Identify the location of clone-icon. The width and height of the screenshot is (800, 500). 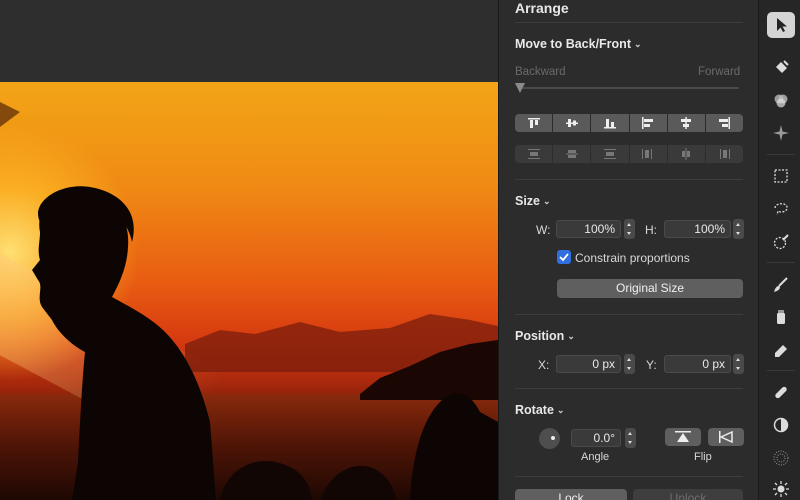
(781, 425).